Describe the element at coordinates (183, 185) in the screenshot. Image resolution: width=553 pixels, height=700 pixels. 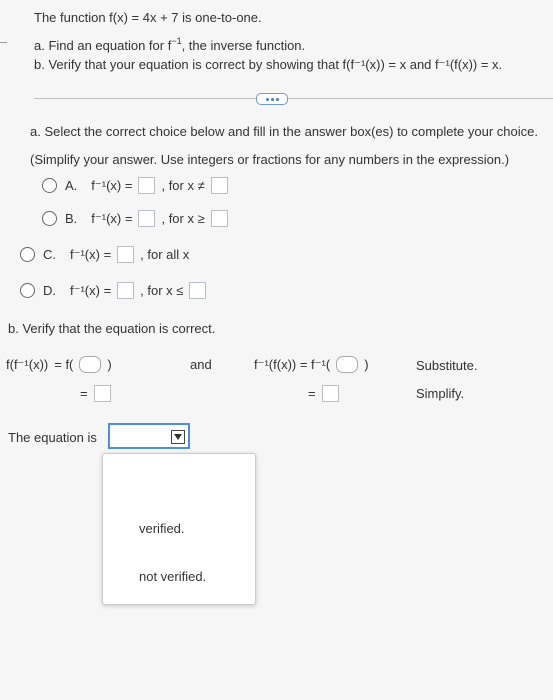
I see `choice-a-condition: , for x ≠` at that location.